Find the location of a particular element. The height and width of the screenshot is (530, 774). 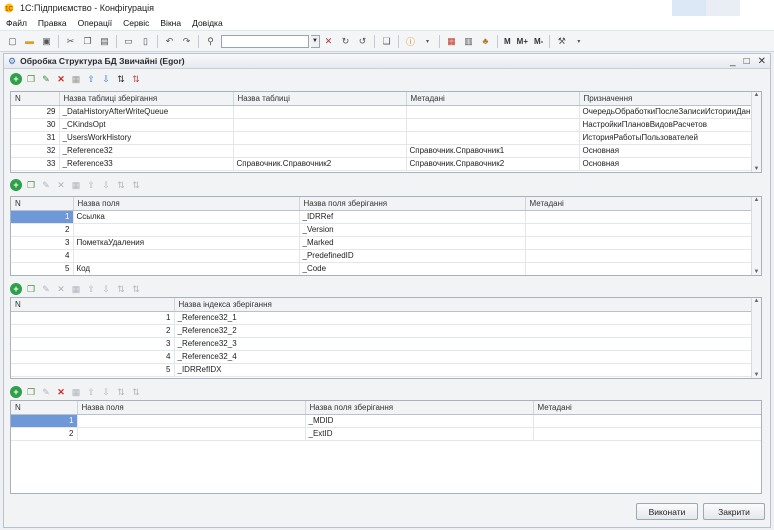

undo-icon: ↶ is located at coordinates (169, 41).